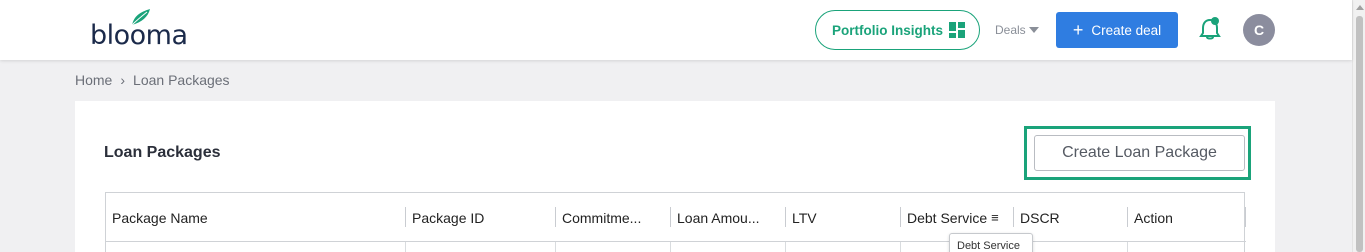 The width and height of the screenshot is (1365, 252). What do you see at coordinates (957, 30) in the screenshot?
I see `grid-icon` at bounding box center [957, 30].